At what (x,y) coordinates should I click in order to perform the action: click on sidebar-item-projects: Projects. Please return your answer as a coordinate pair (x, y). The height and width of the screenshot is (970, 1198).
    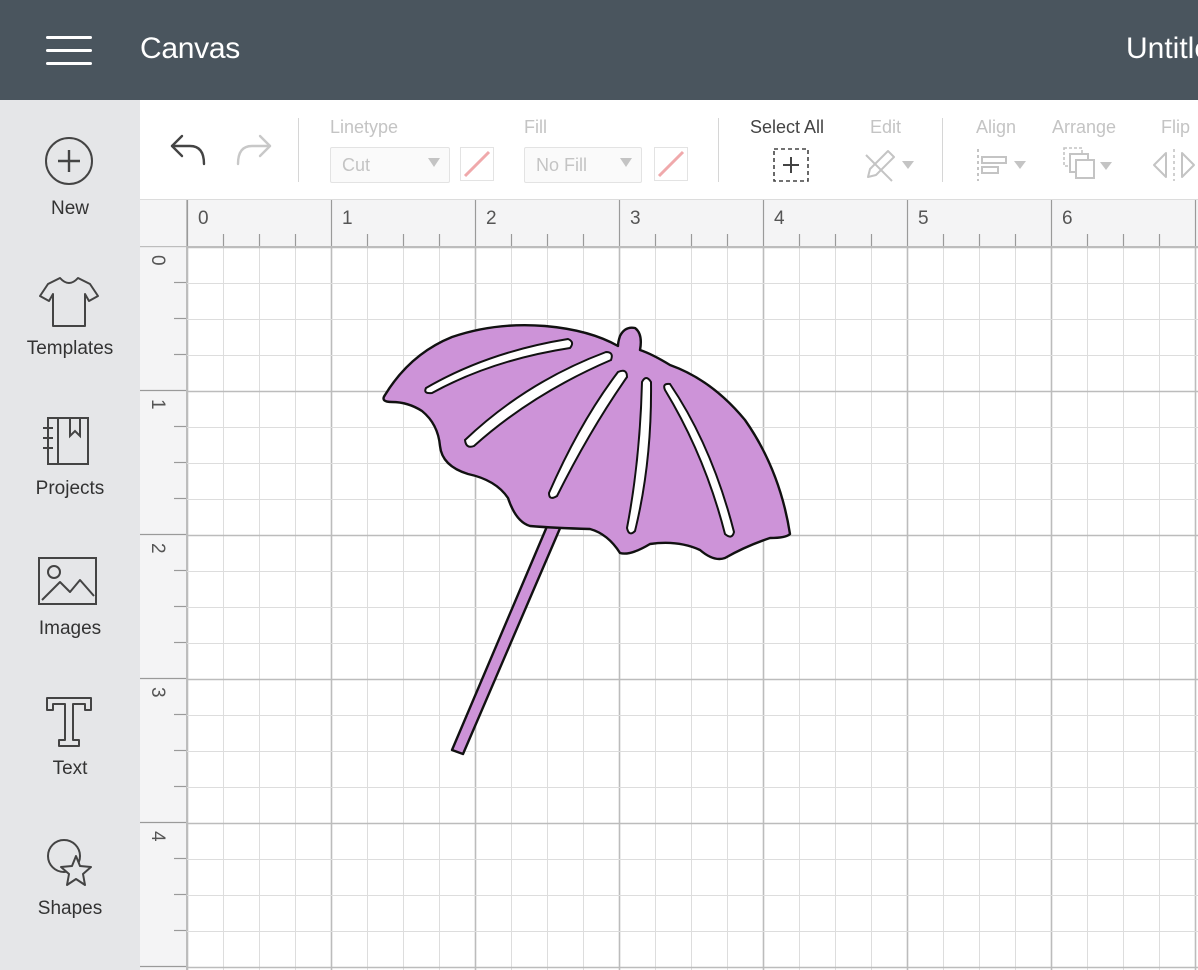
    Looking at the image, I should click on (70, 481).